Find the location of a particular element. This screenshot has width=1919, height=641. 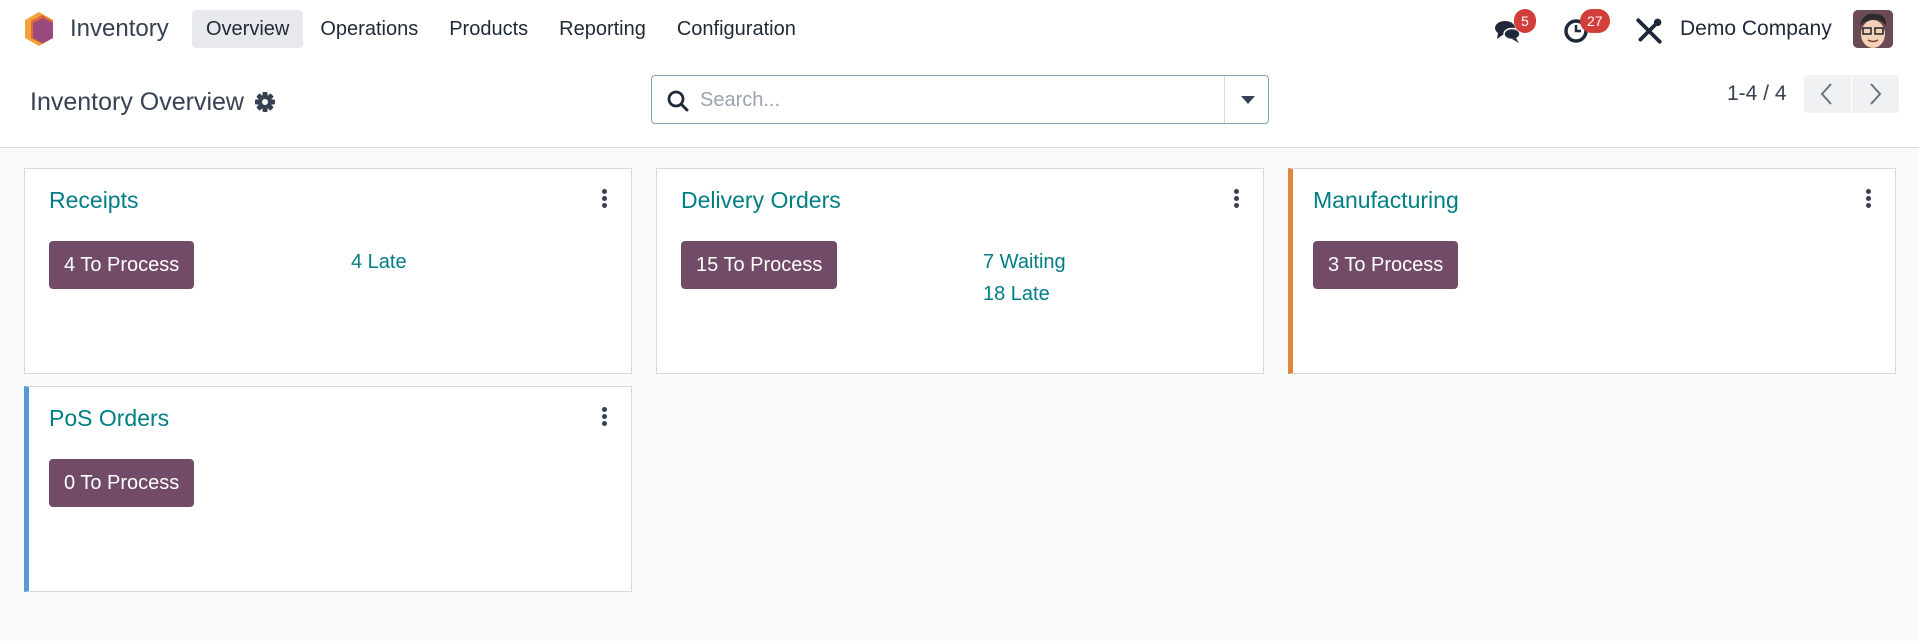

card-title: Receipts is located at coordinates (93, 200).